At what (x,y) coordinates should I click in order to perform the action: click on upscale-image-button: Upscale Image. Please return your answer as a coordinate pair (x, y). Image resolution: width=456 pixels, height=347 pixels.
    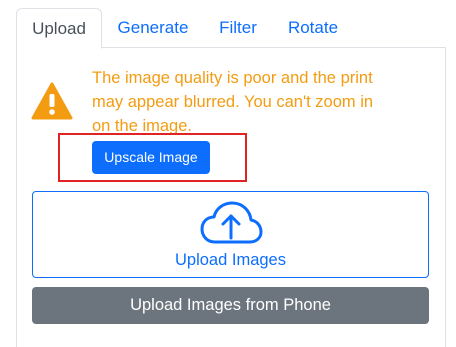
    Looking at the image, I should click on (151, 157).